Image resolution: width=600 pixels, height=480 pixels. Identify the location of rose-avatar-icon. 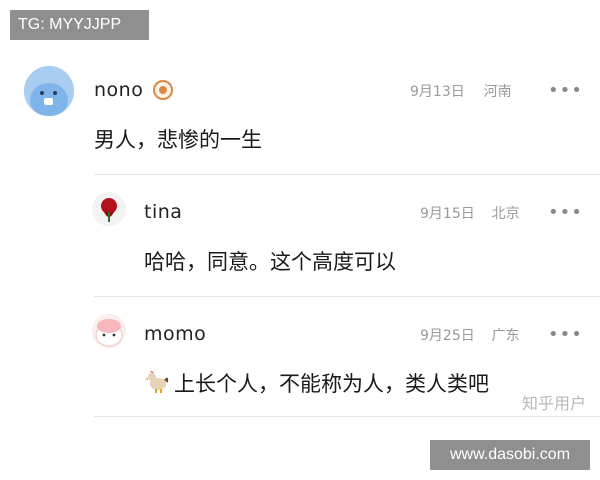
(109, 209).